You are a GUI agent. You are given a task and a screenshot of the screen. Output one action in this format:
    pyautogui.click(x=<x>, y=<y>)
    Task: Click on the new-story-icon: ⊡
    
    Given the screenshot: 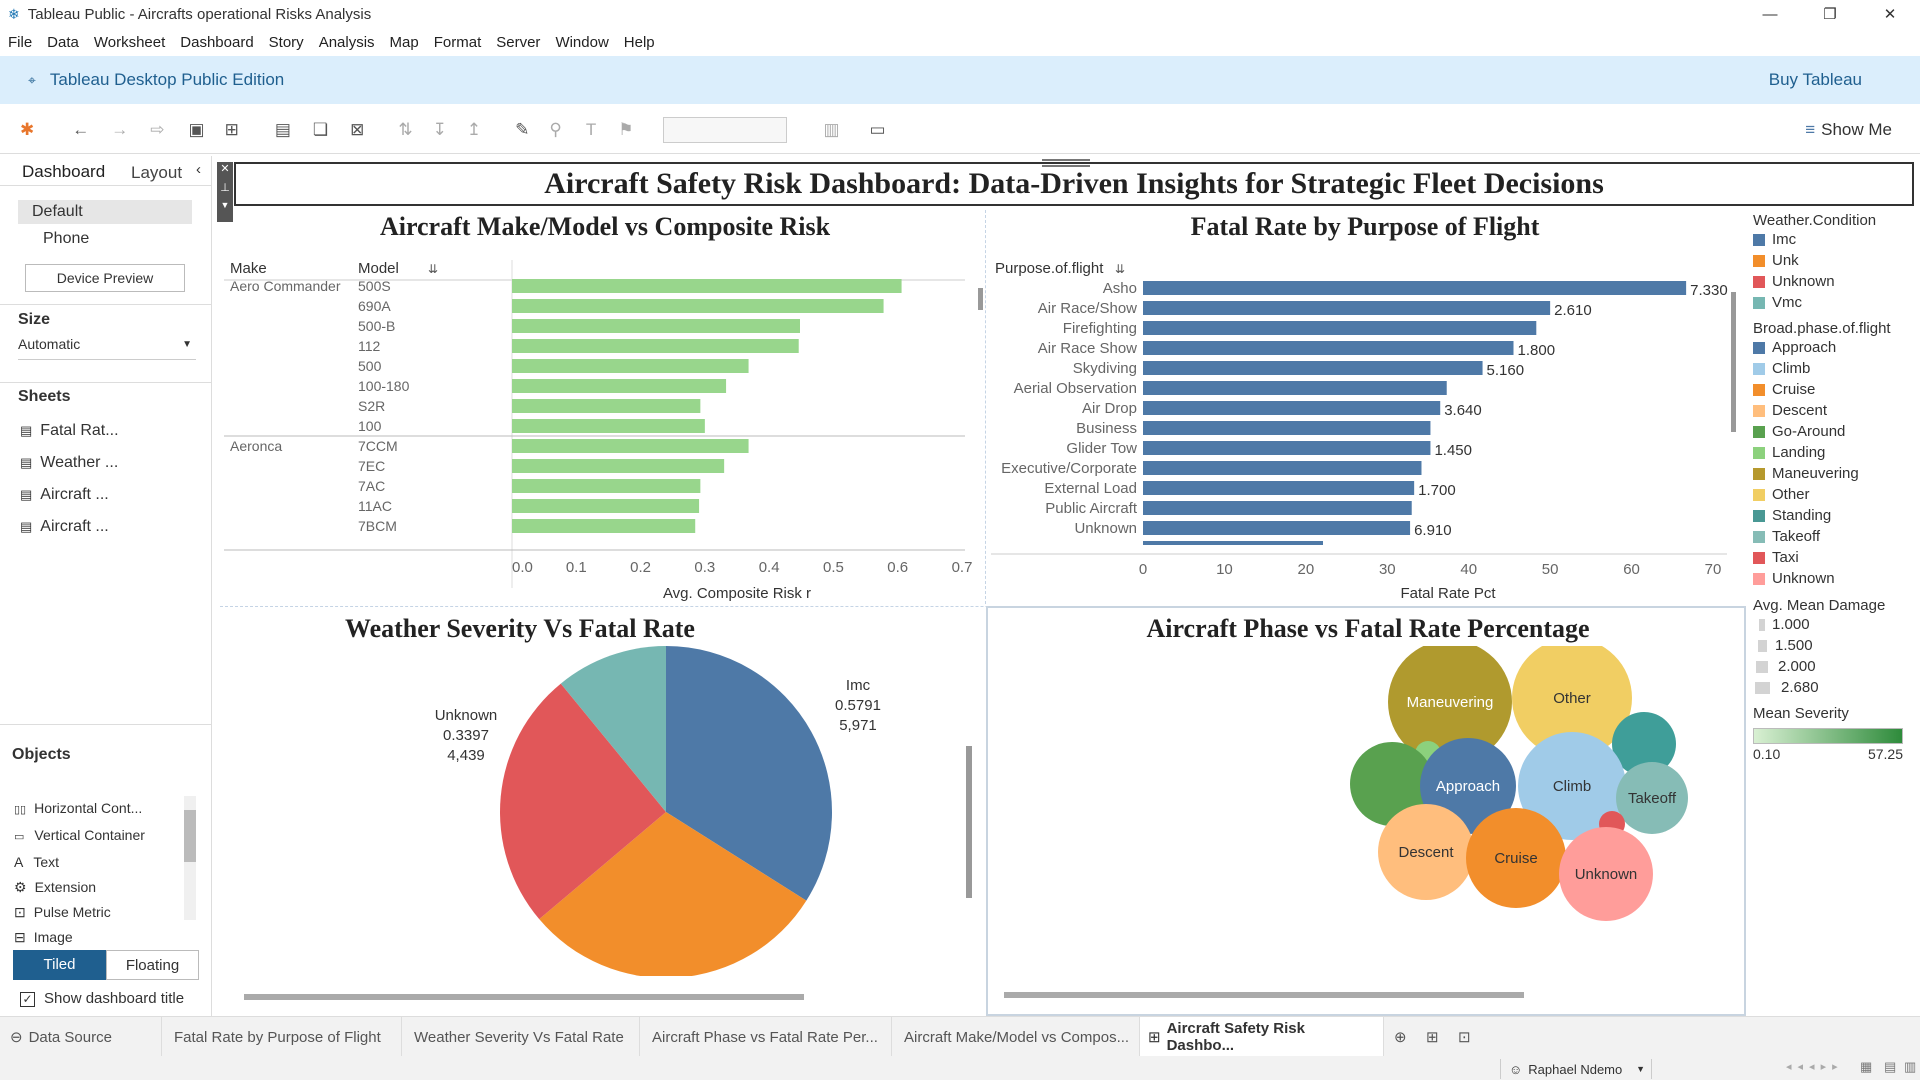 What is the action you would take?
    pyautogui.click(x=1466, y=1037)
    